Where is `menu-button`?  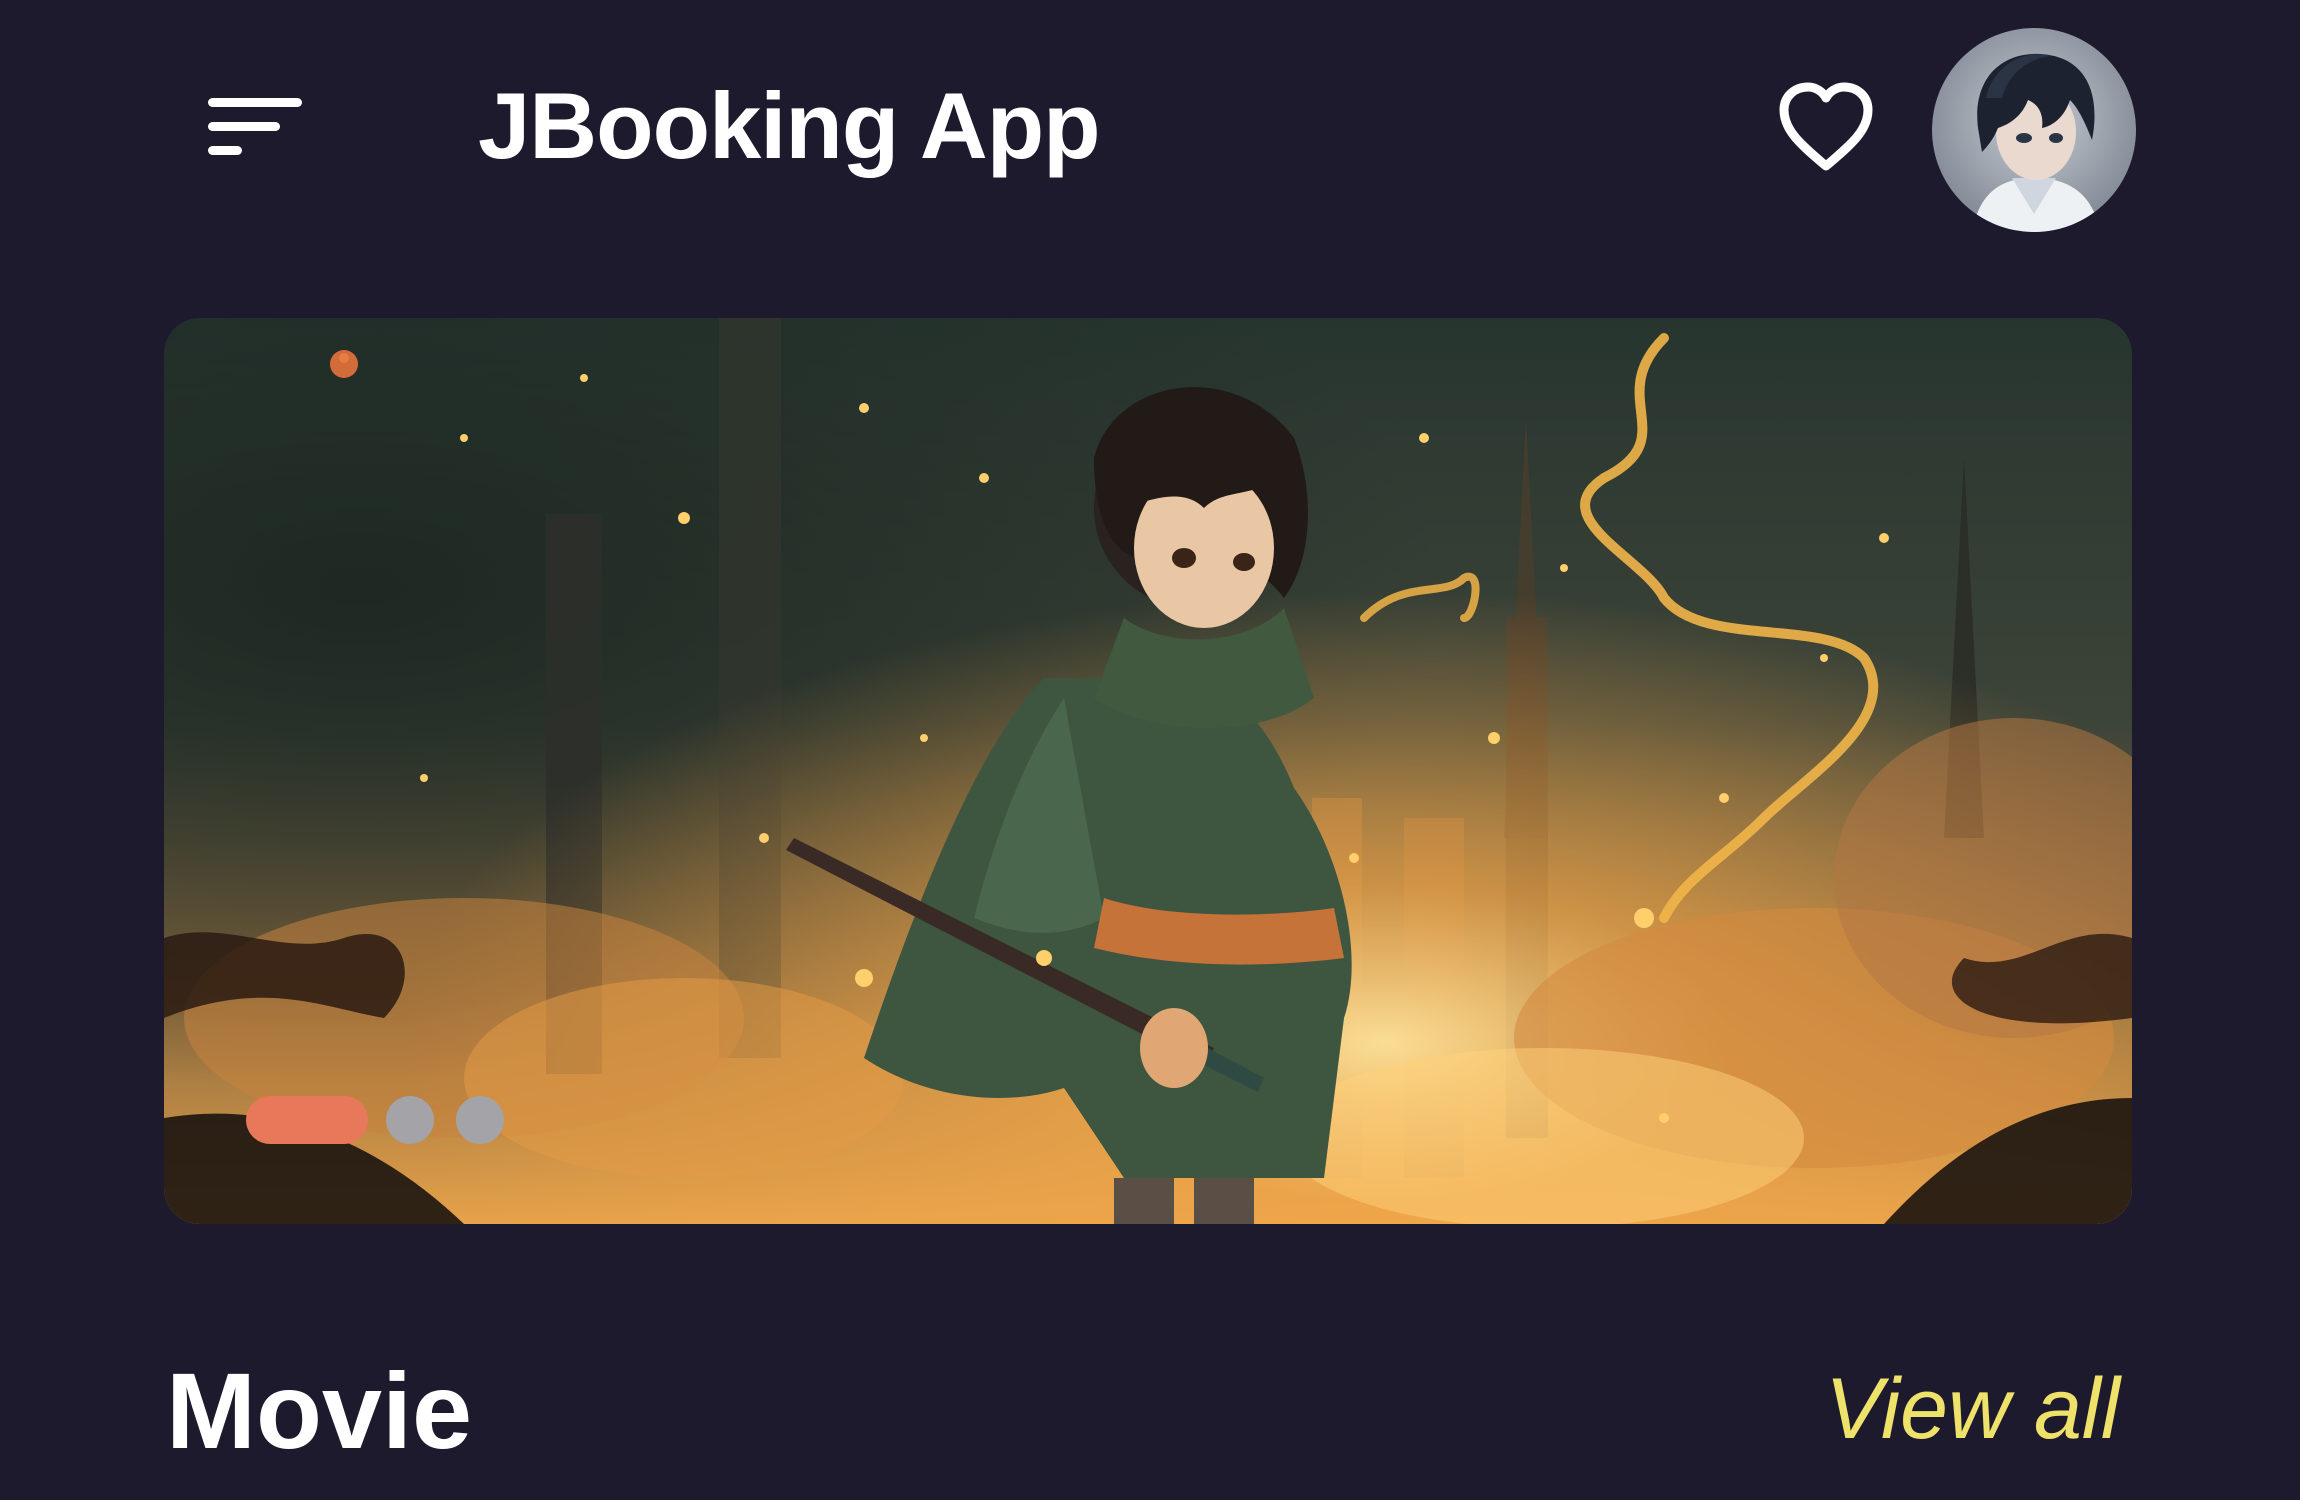 menu-button is located at coordinates (256, 128).